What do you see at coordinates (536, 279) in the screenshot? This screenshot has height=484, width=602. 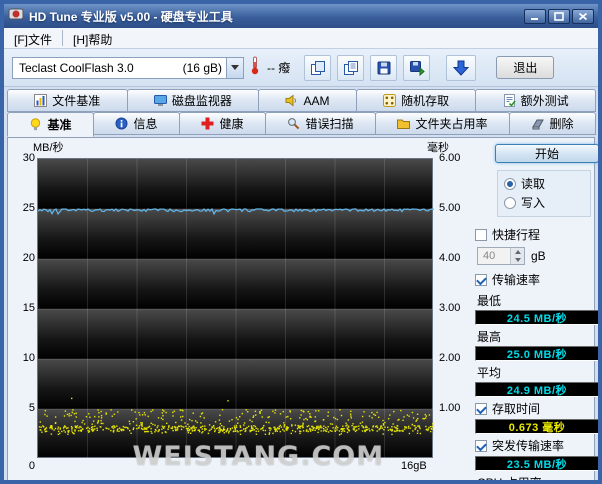 I see `transfer-rate-checkbox: 传输速率` at bounding box center [536, 279].